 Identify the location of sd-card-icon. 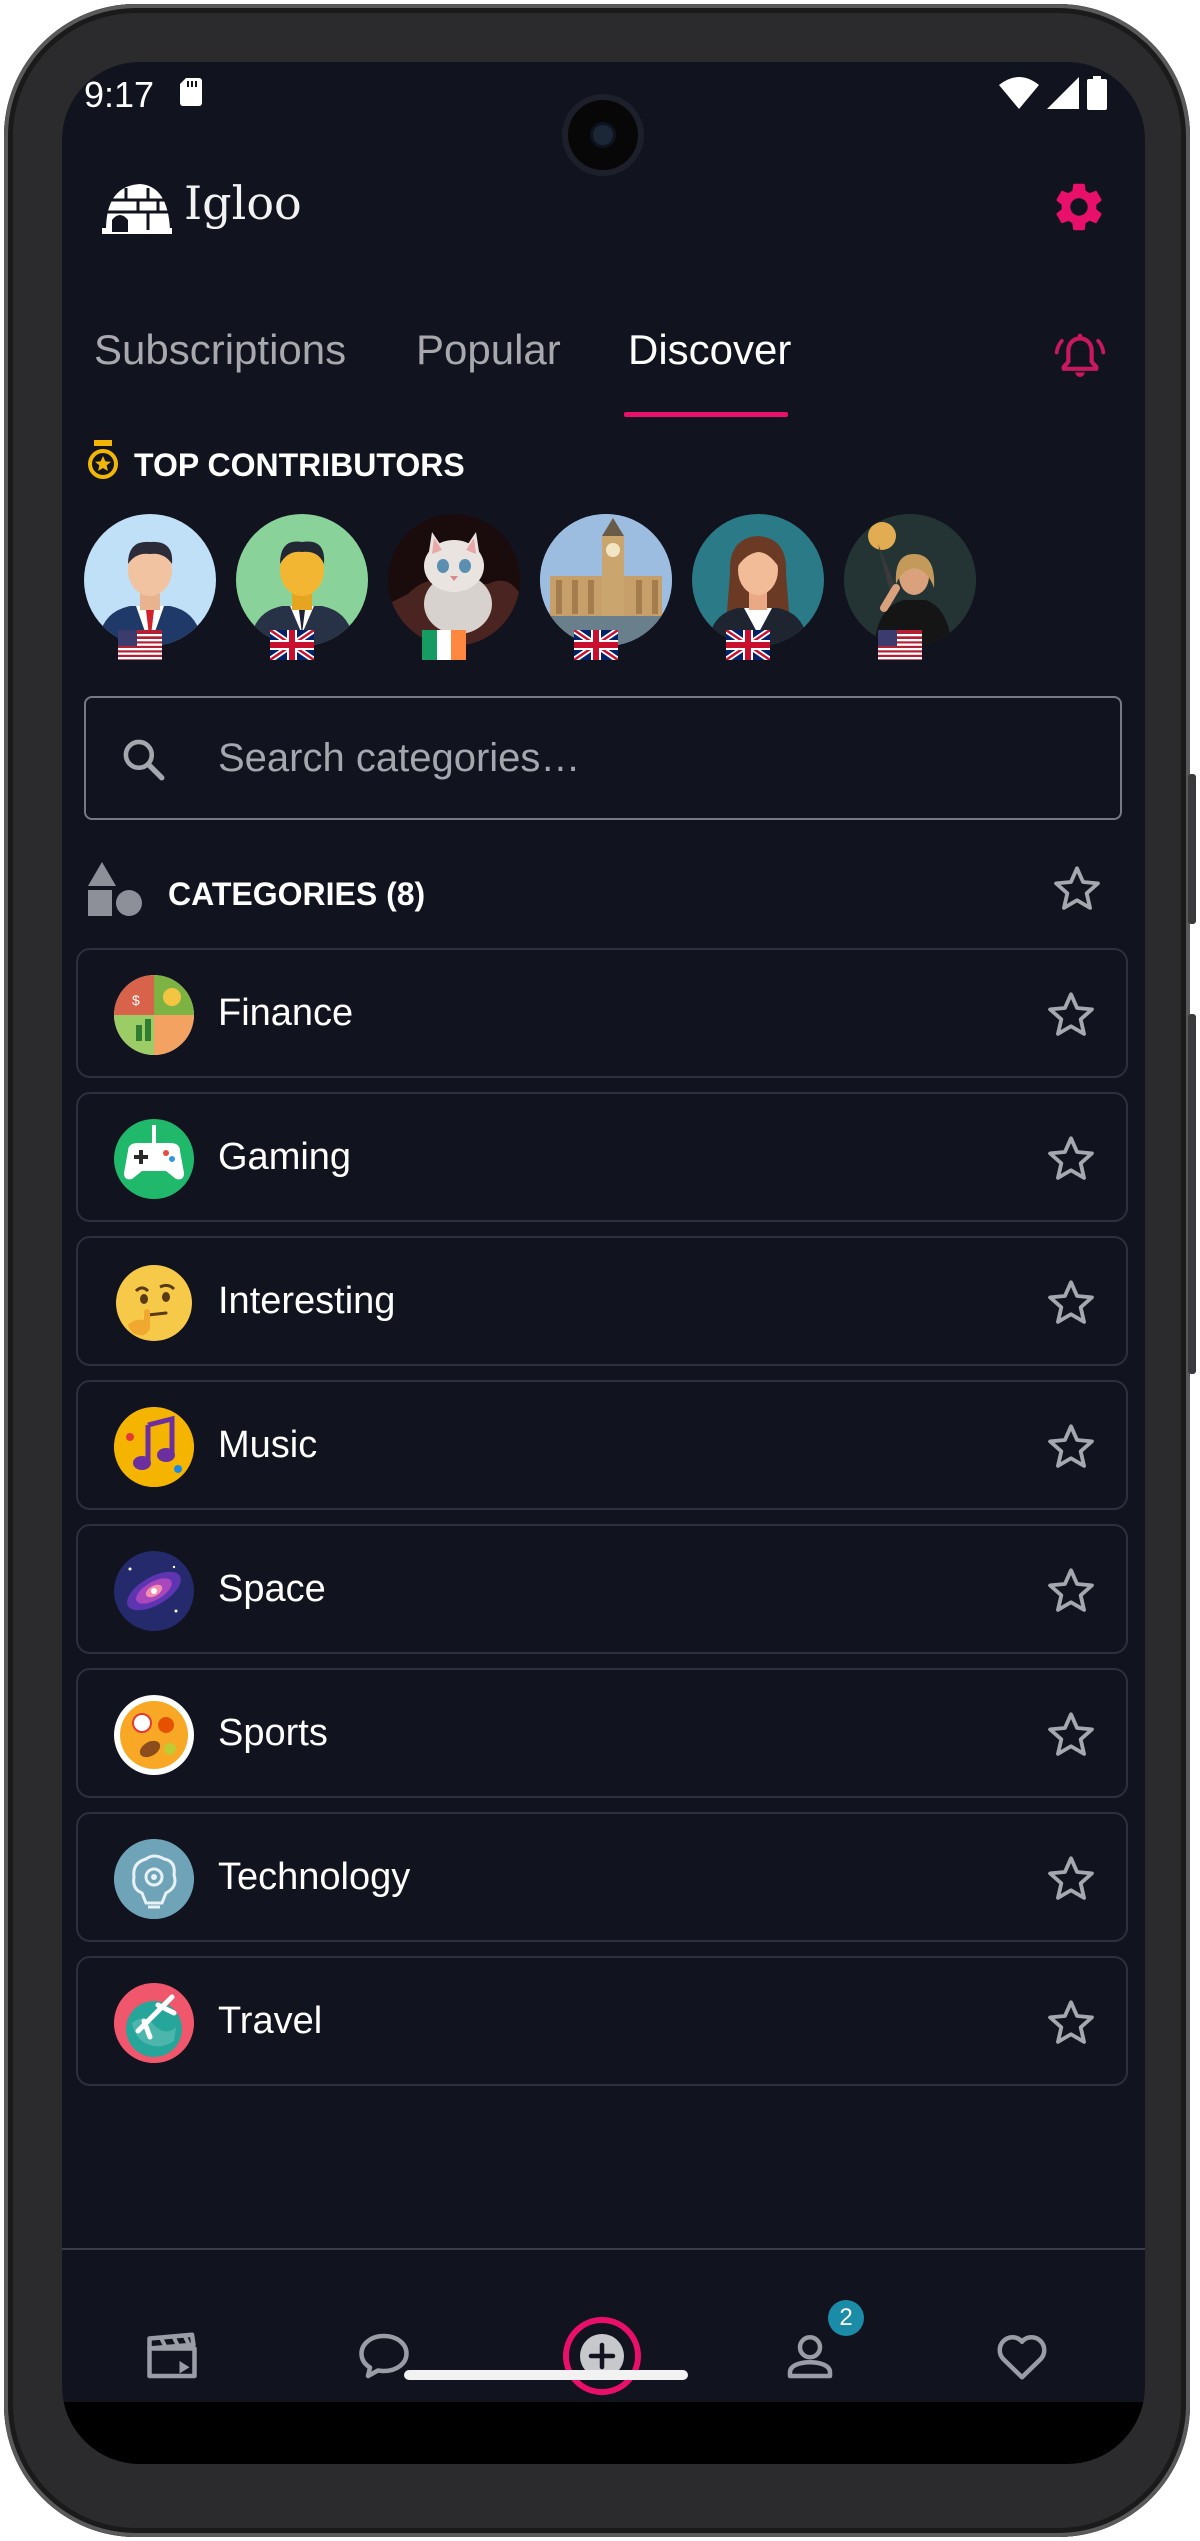
(191, 92).